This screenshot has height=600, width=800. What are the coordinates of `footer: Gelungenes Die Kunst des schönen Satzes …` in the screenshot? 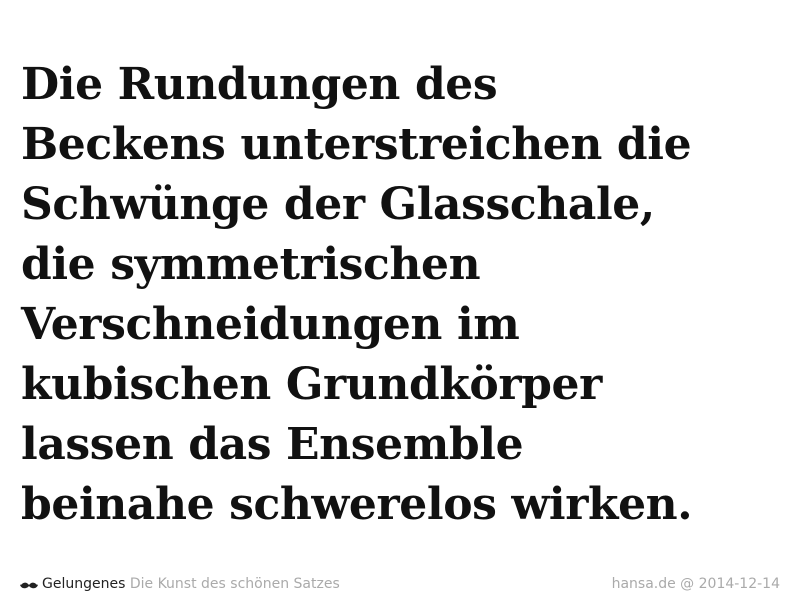 It's located at (400, 584).